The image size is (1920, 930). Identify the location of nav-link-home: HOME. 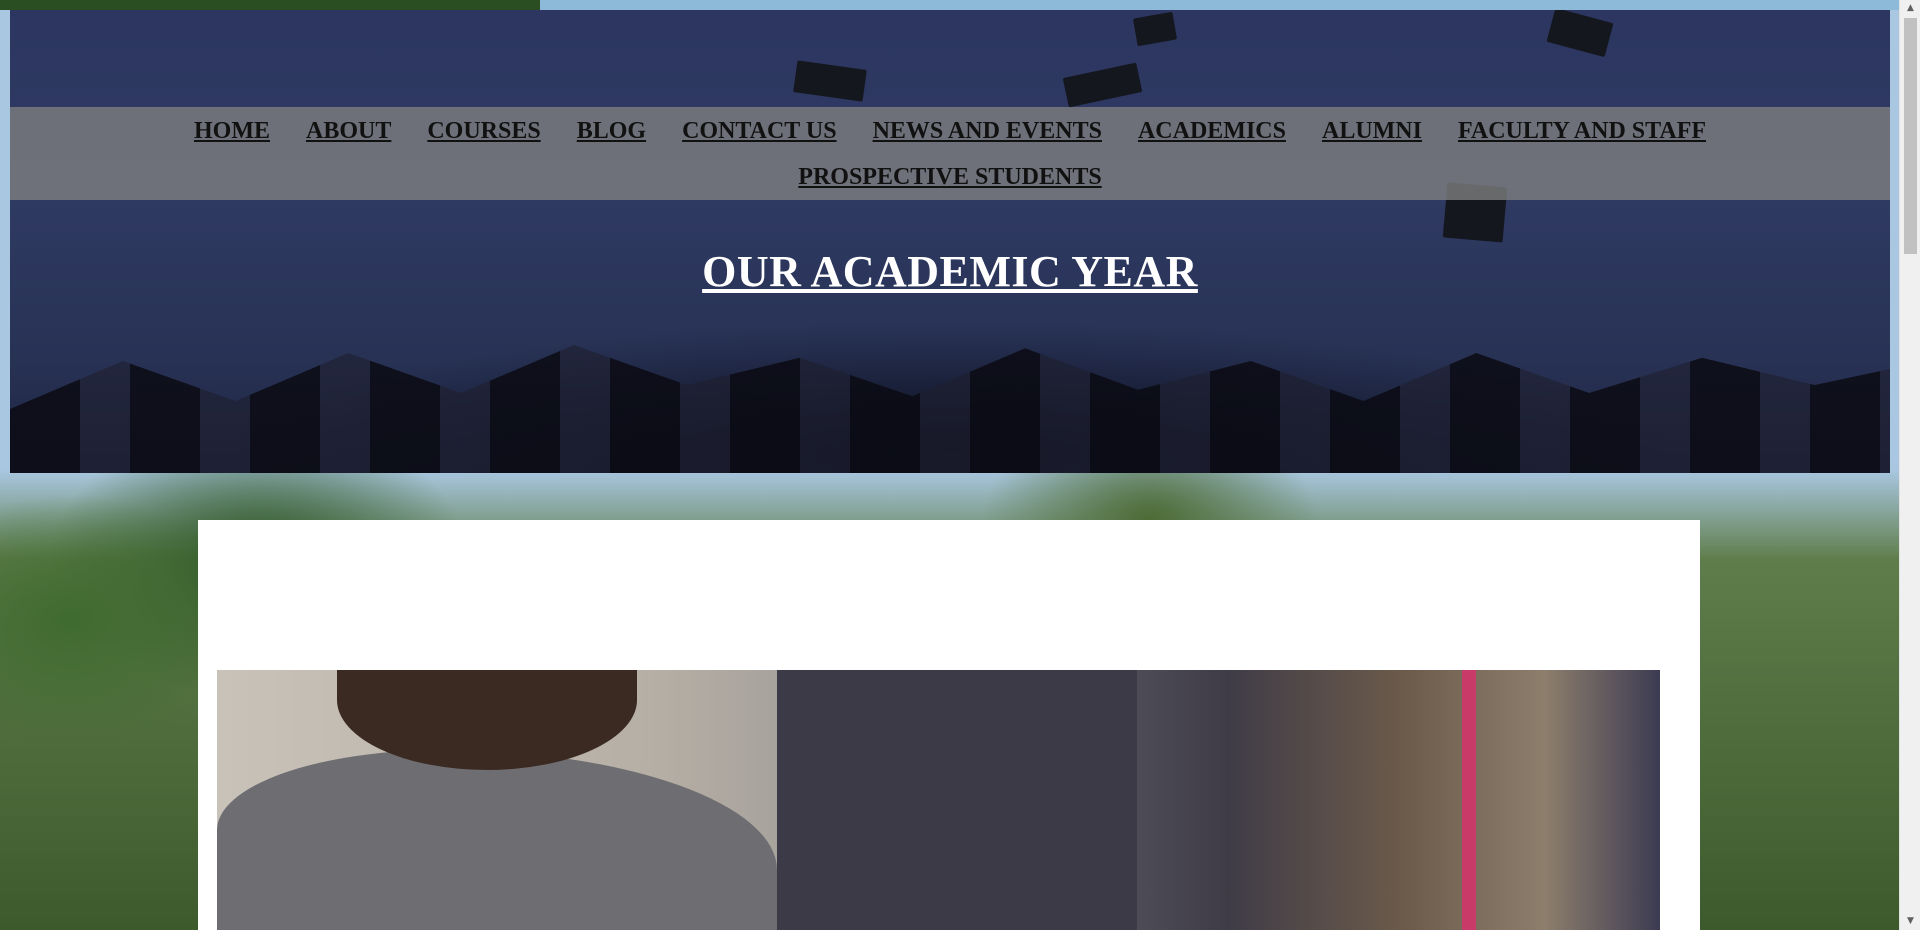
(232, 131).